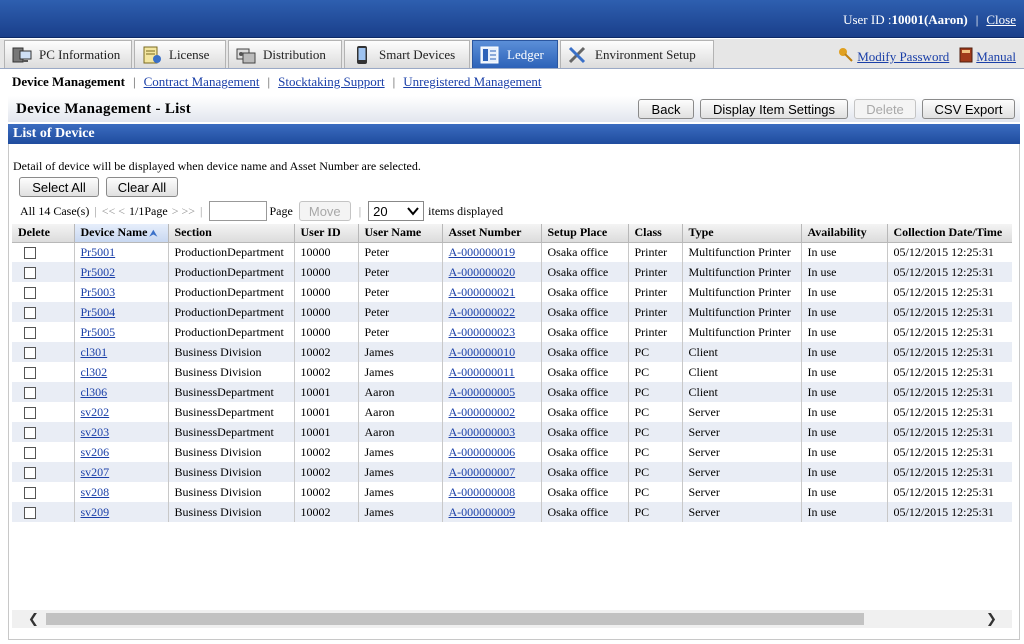  Describe the element at coordinates (655, 252) in the screenshot. I see `class-cell: Printer` at that location.